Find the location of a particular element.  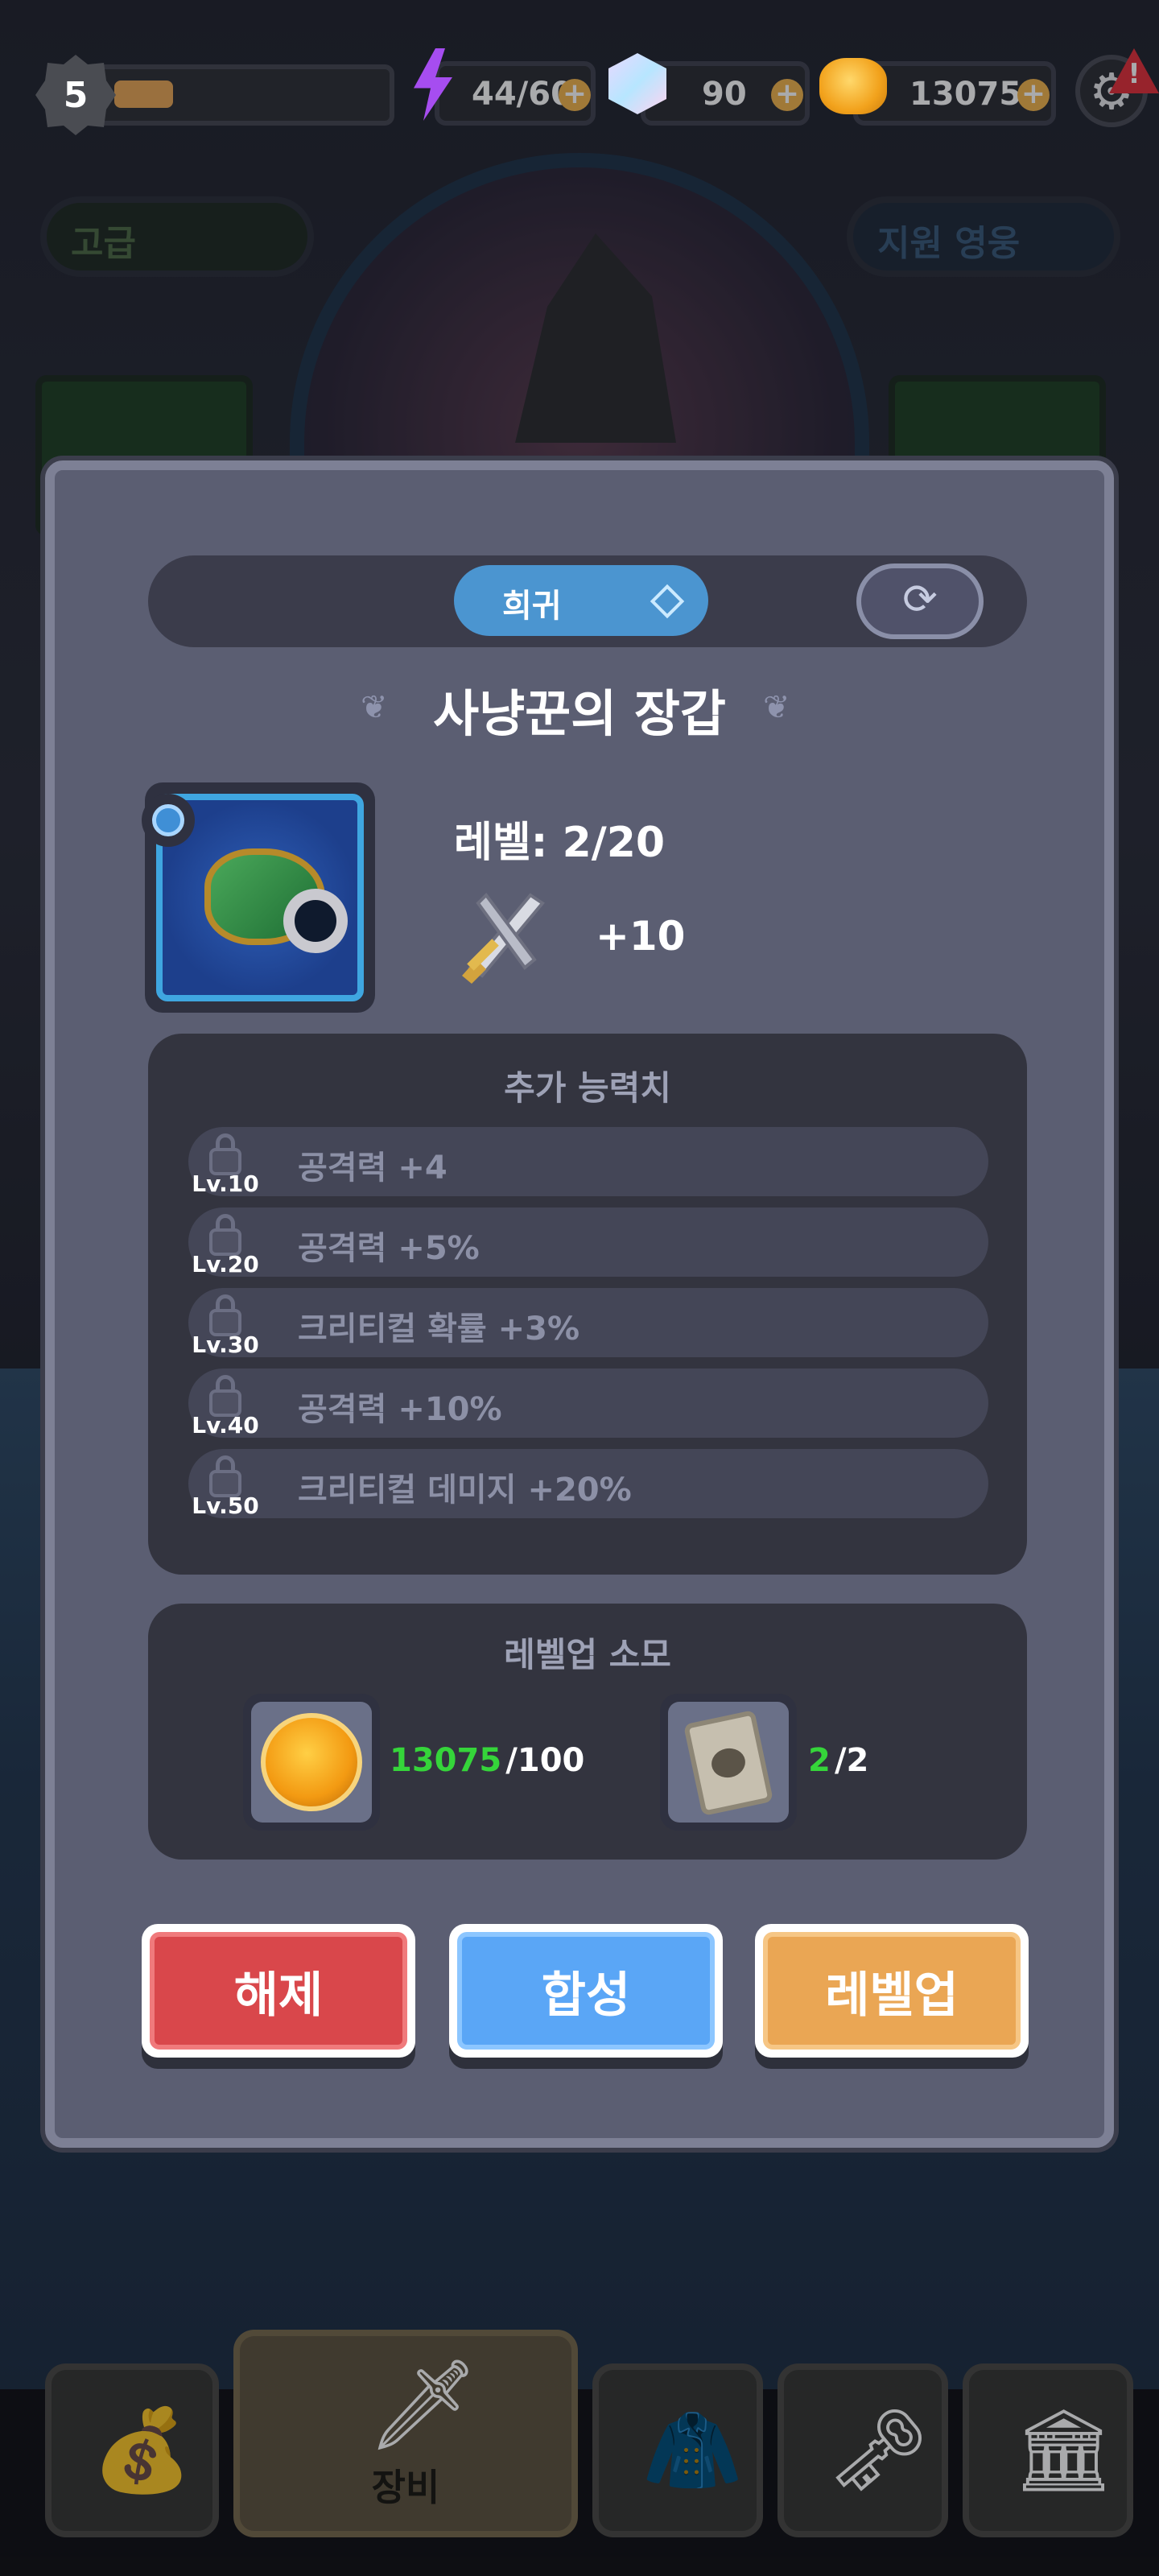

gold-coin-icon is located at coordinates (311, 1762).